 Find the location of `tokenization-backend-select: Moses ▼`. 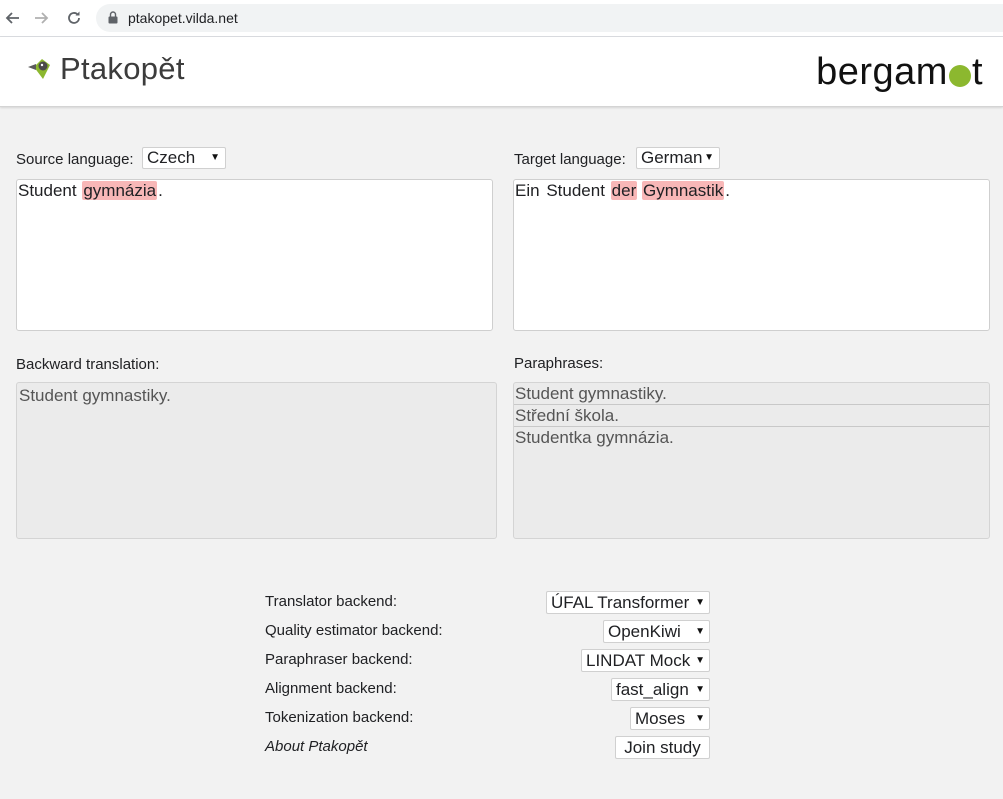

tokenization-backend-select: Moses ▼ is located at coordinates (670, 718).